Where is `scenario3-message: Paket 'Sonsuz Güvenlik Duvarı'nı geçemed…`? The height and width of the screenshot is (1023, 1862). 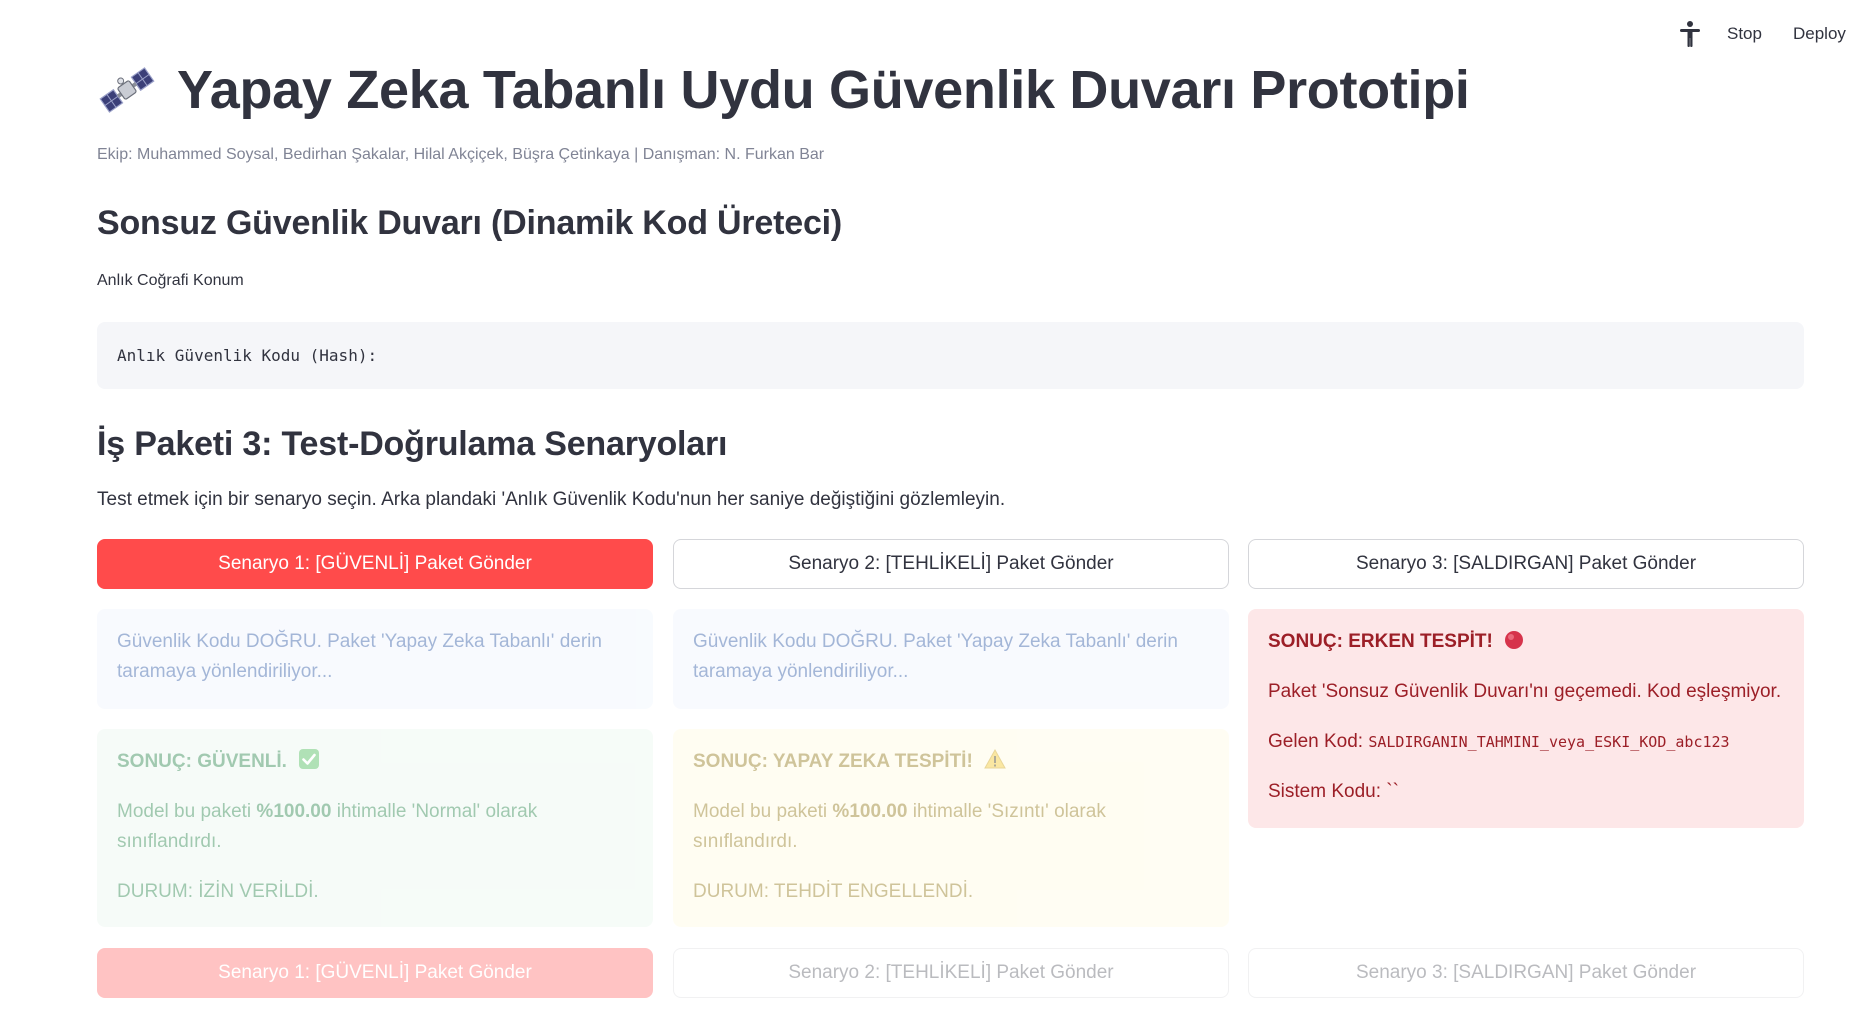 scenario3-message: Paket 'Sonsuz Güvenlik Duvarı'nı geçemed… is located at coordinates (1525, 691).